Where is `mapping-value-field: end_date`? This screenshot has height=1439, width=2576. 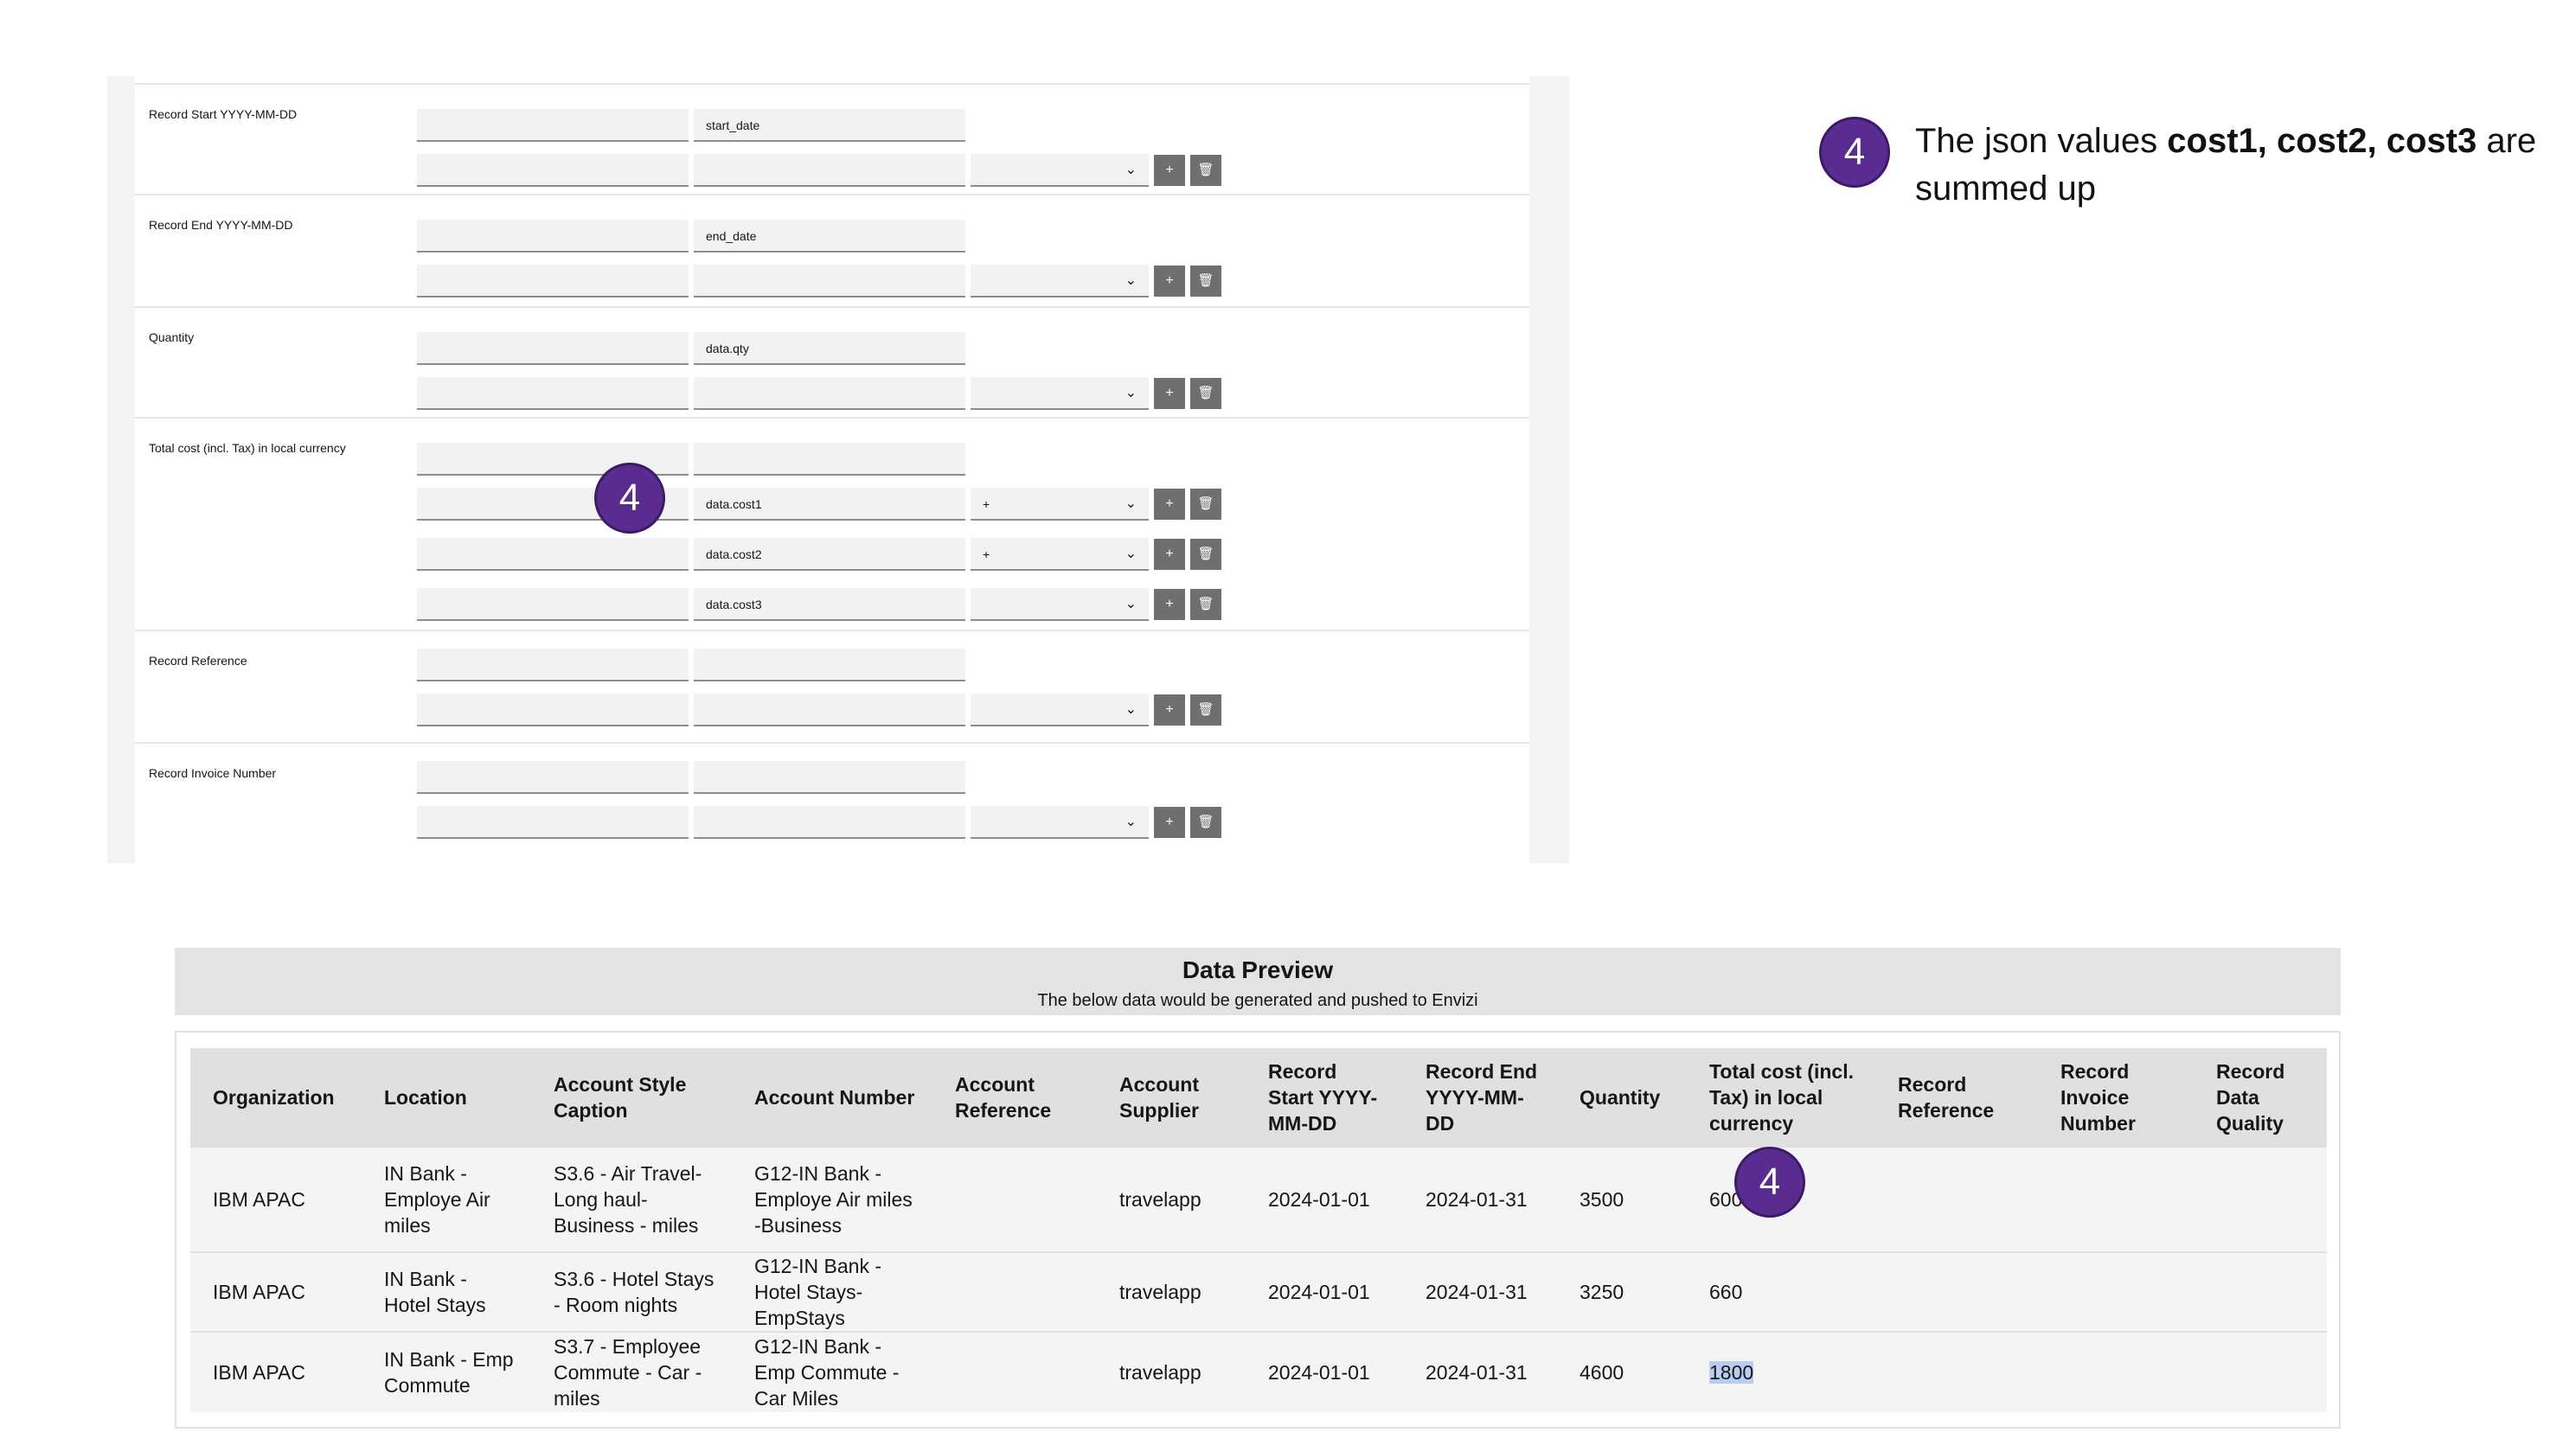 mapping-value-field: end_date is located at coordinates (829, 236).